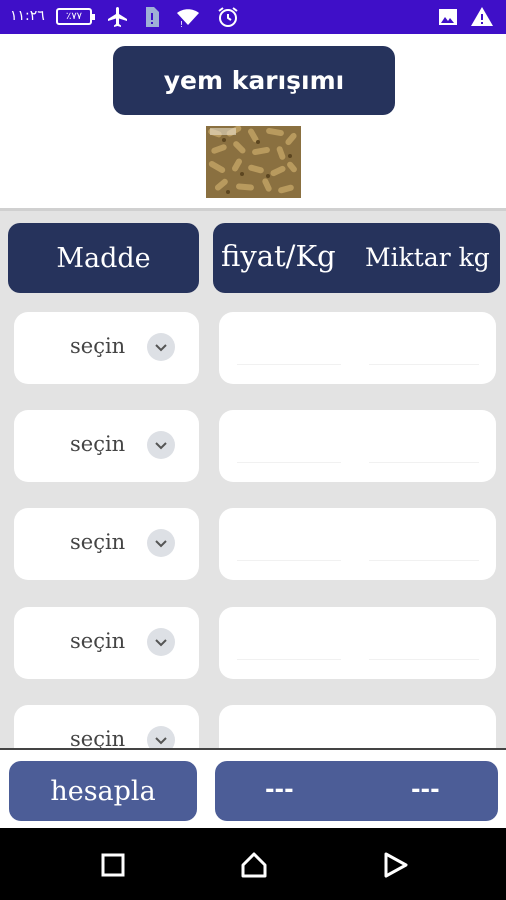 This screenshot has width=506, height=900. Describe the element at coordinates (279, 790) in the screenshot. I see `result-price: ---` at that location.